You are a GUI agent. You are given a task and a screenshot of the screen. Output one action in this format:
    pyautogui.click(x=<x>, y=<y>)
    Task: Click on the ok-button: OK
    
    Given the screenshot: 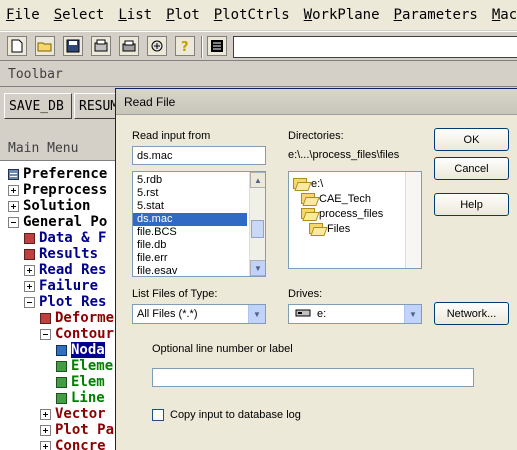 What is the action you would take?
    pyautogui.click(x=471, y=139)
    